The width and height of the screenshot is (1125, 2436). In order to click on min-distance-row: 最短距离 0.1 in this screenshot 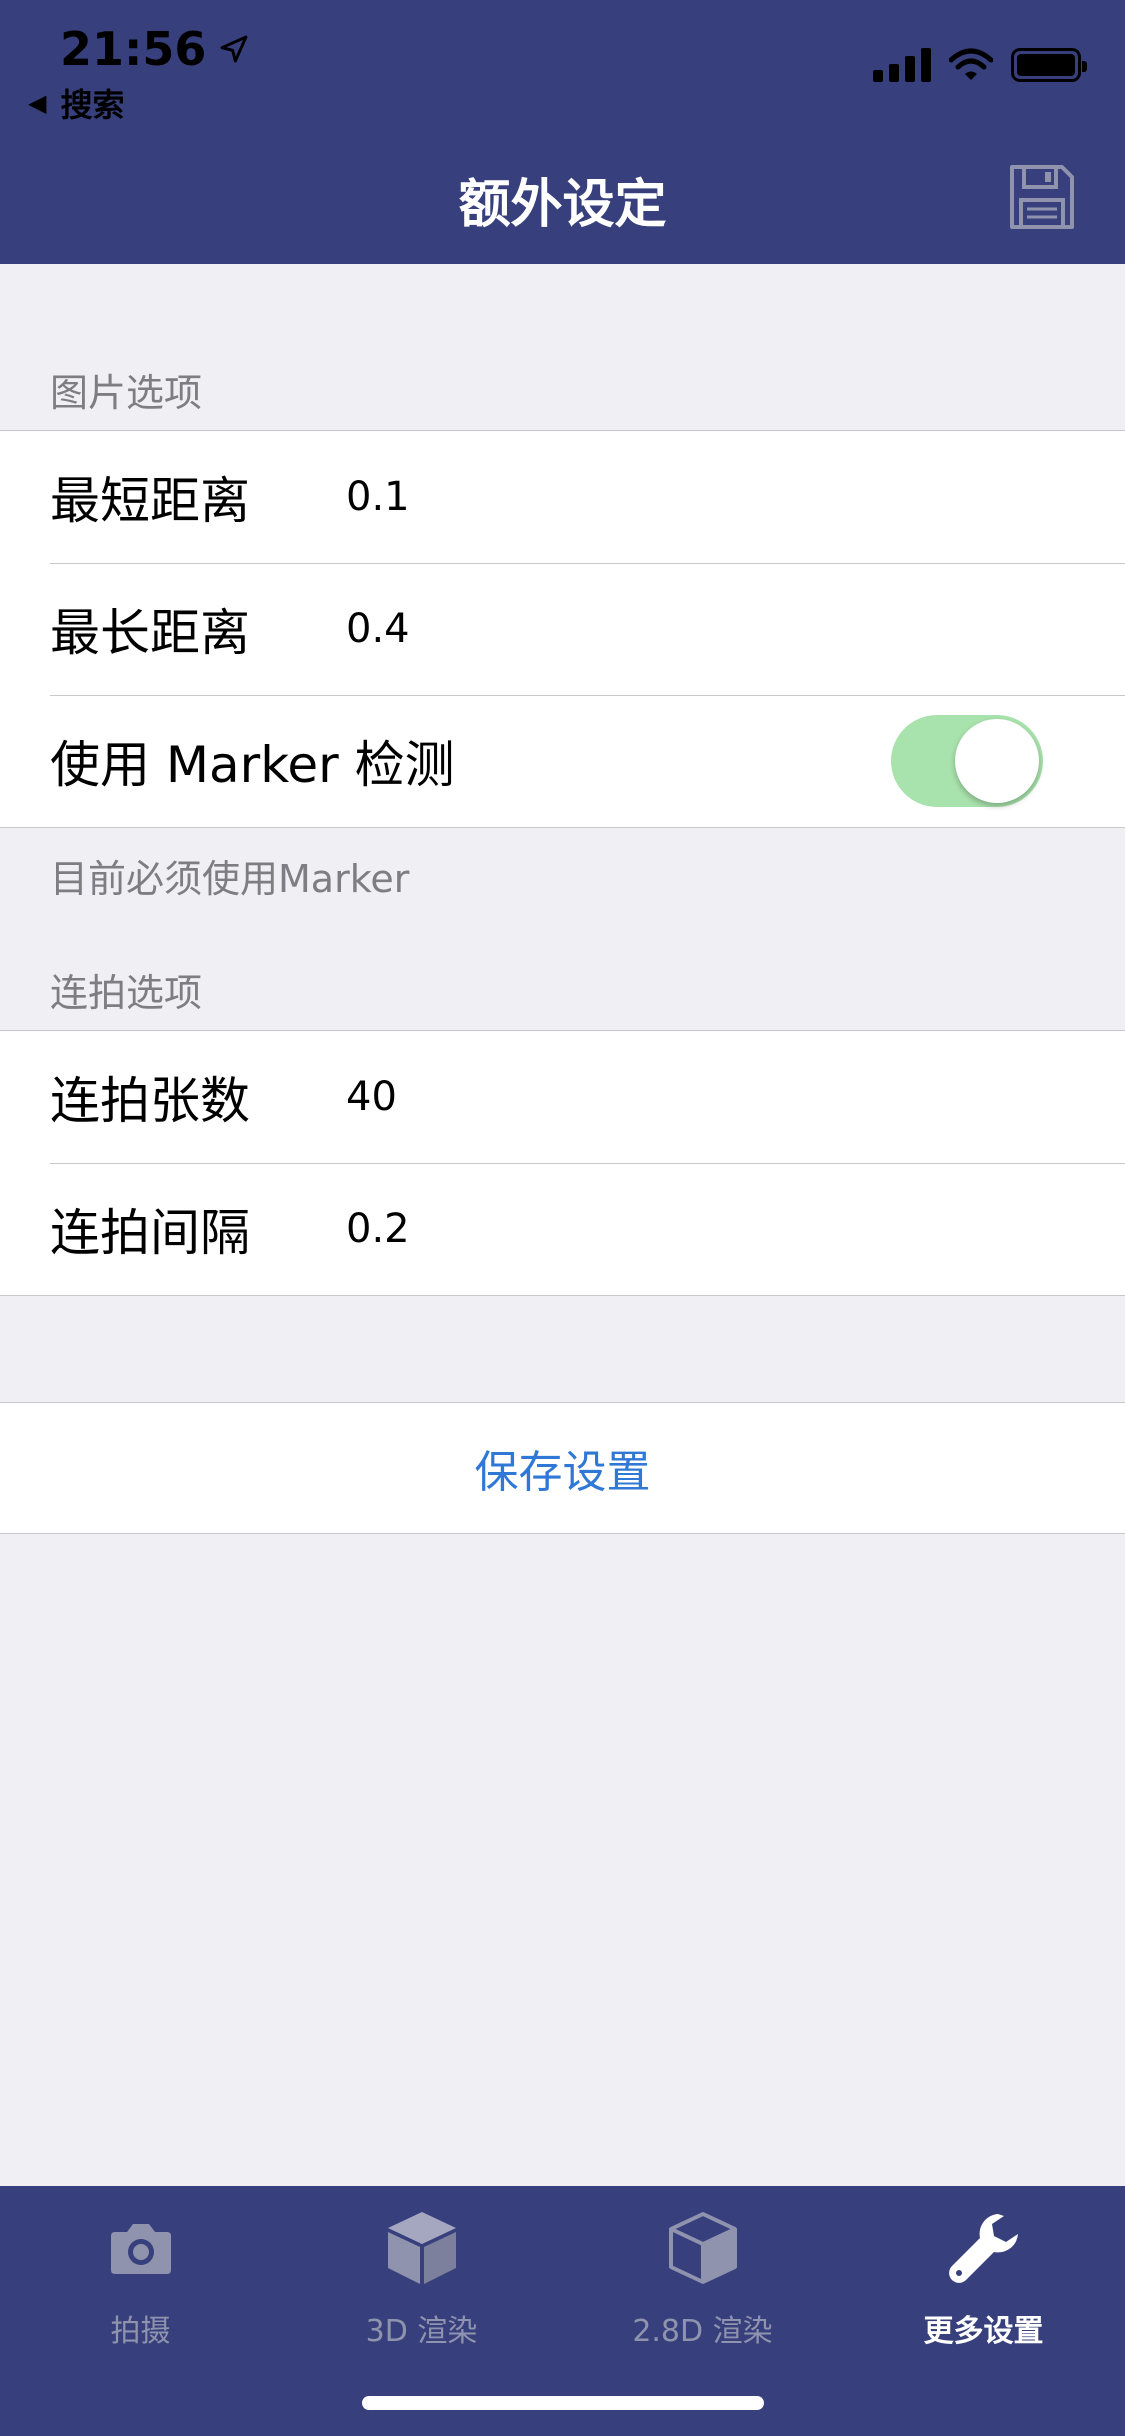, I will do `click(562, 497)`.